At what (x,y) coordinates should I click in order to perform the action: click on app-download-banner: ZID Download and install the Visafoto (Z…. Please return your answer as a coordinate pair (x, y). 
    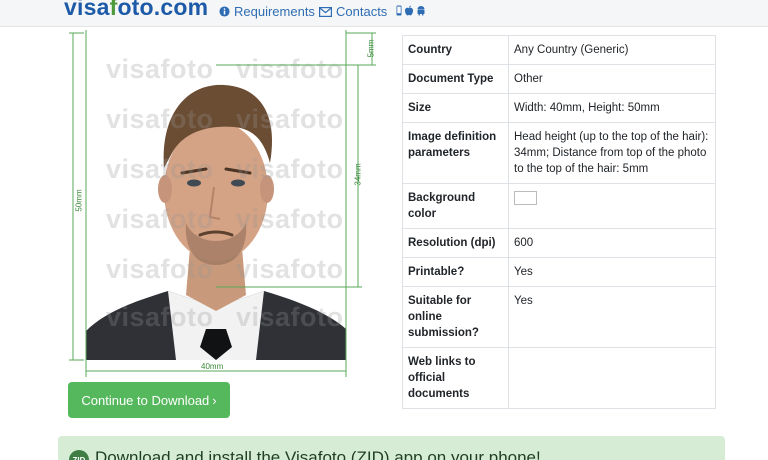
    Looking at the image, I should click on (391, 448).